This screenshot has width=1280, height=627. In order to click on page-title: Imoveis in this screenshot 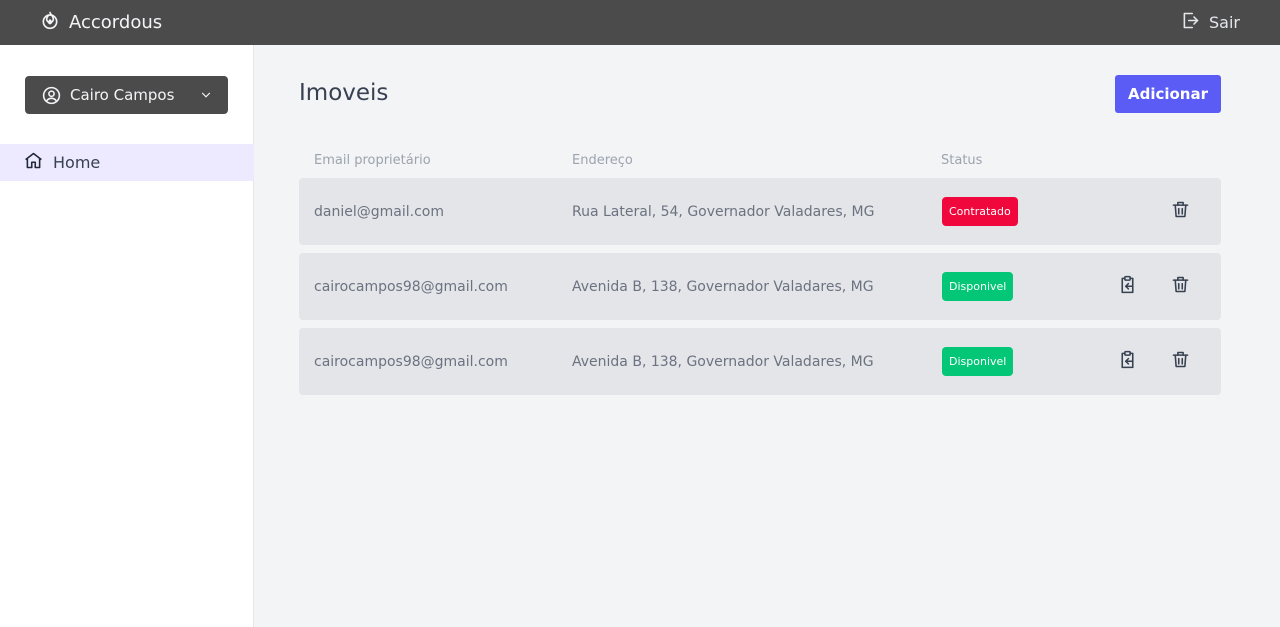, I will do `click(344, 93)`.